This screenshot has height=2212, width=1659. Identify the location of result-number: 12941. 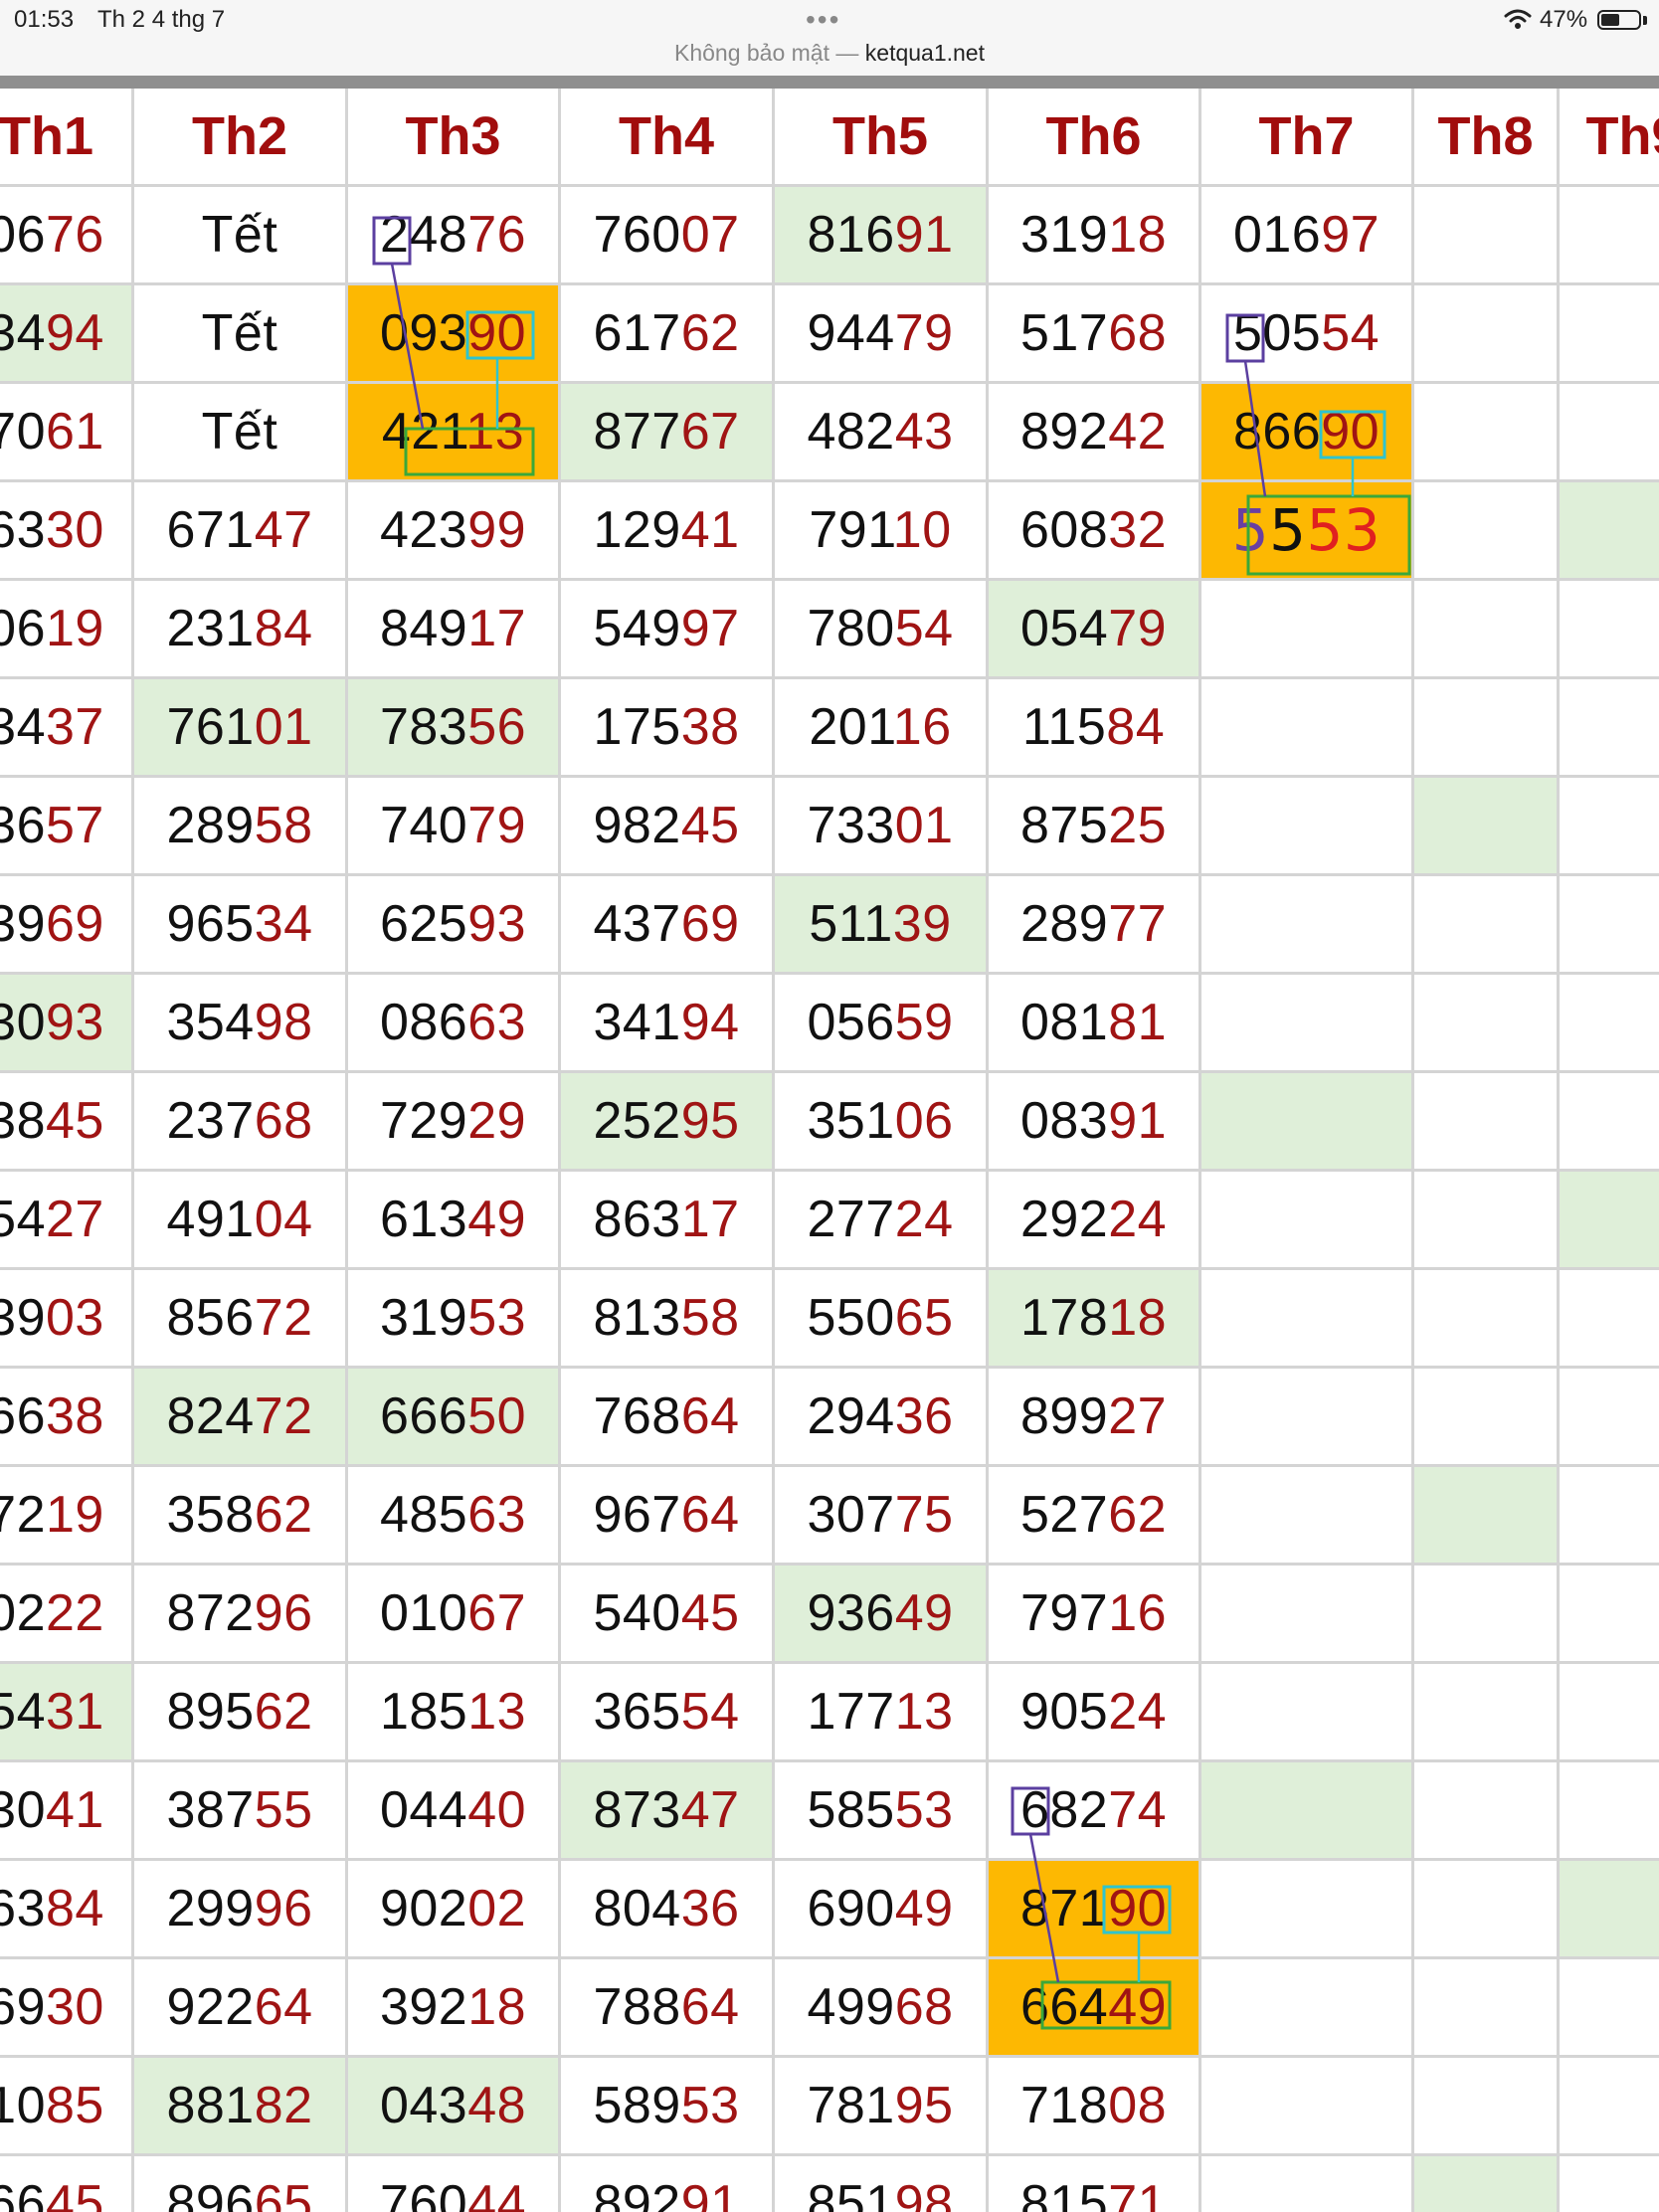
(666, 530).